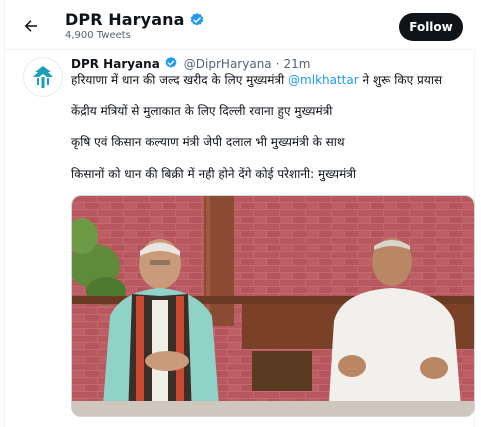 The height and width of the screenshot is (427, 481). I want to click on tweet-timestamp: 21m, so click(296, 64).